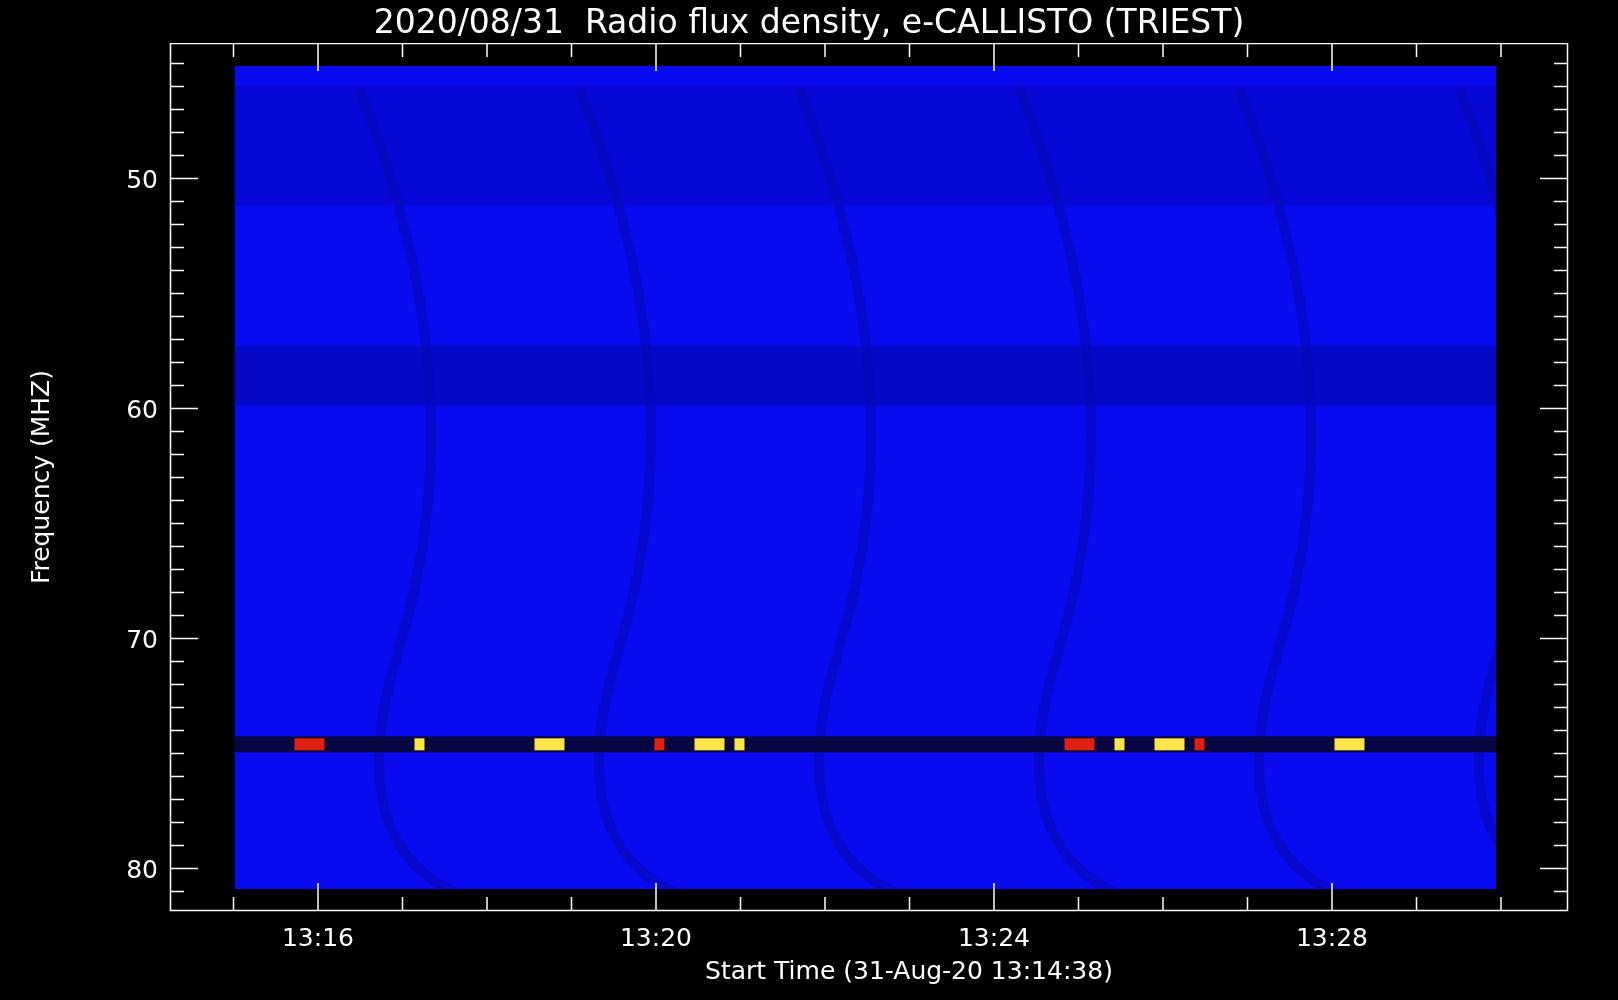 The image size is (1618, 1000). I want to click on y-tick-label: 70, so click(142, 639).